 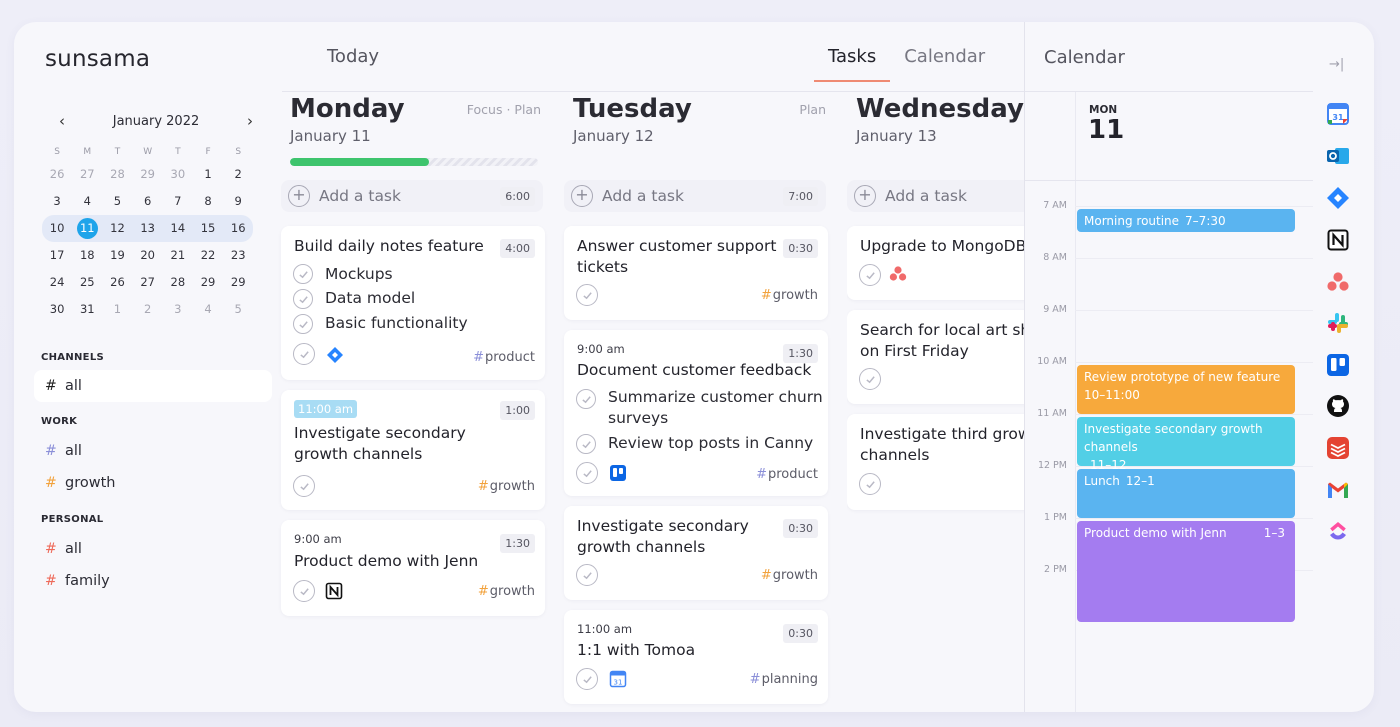 I want to click on personal-channel-family: # family, so click(x=153, y=581).